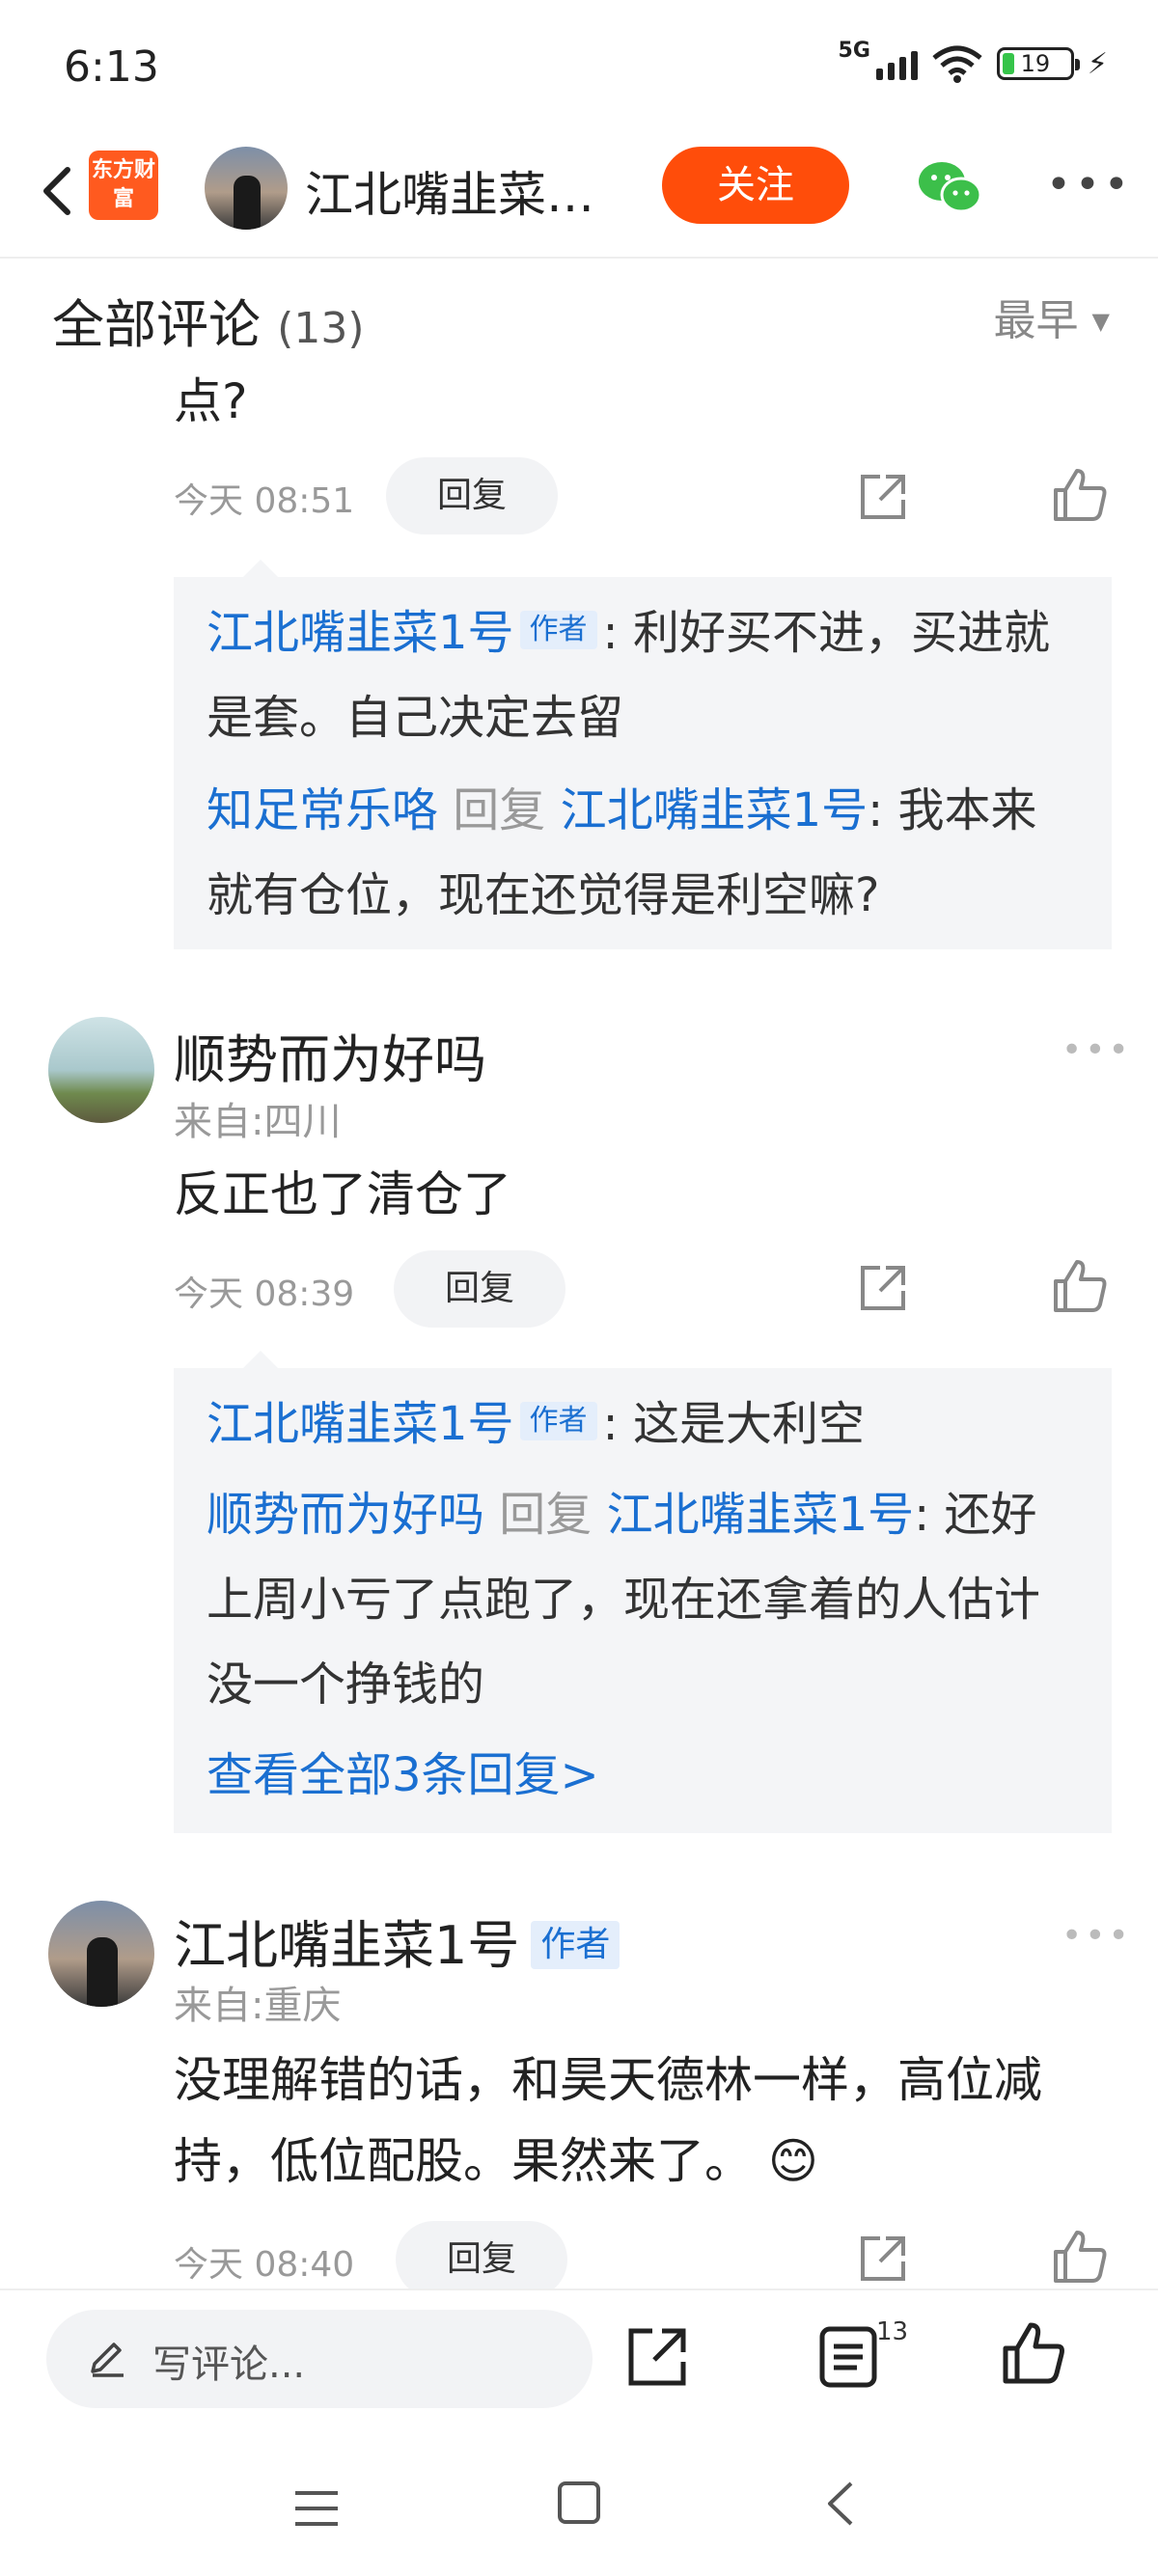  I want to click on status-icons: 5G 19 ⚡, so click(973, 61).